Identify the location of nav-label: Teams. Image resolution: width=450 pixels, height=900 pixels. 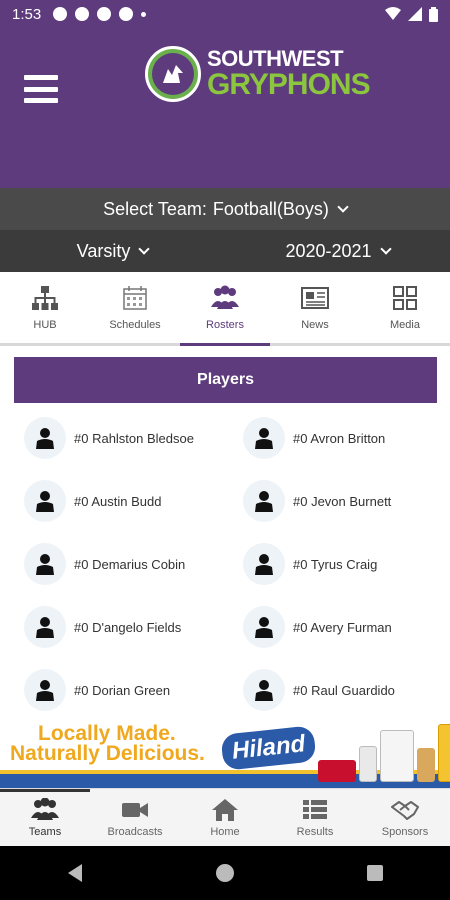
(45, 831).